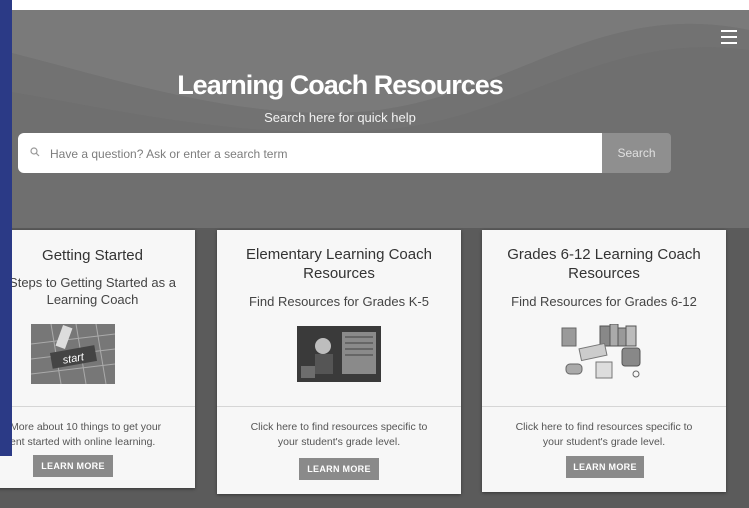  Describe the element at coordinates (73, 354) in the screenshot. I see `start-keyboard-image: start` at that location.